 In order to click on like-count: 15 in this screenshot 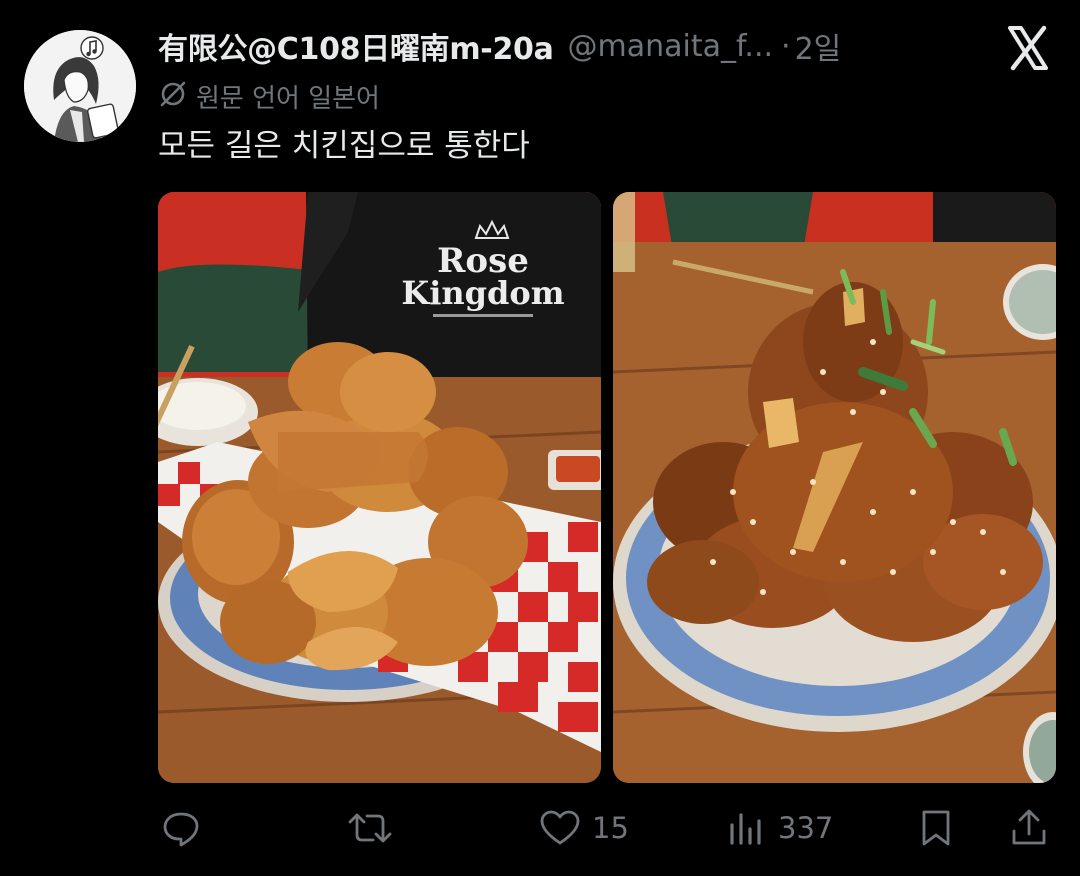, I will do `click(610, 828)`.